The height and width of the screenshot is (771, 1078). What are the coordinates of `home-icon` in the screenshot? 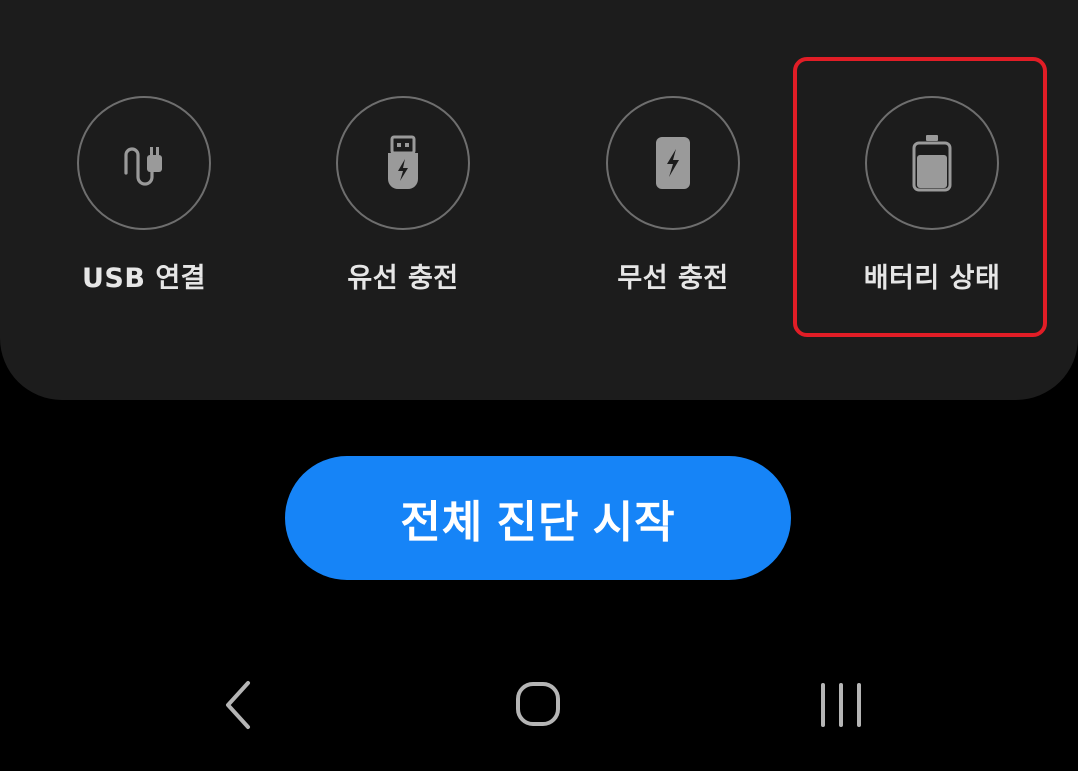 It's located at (538, 705).